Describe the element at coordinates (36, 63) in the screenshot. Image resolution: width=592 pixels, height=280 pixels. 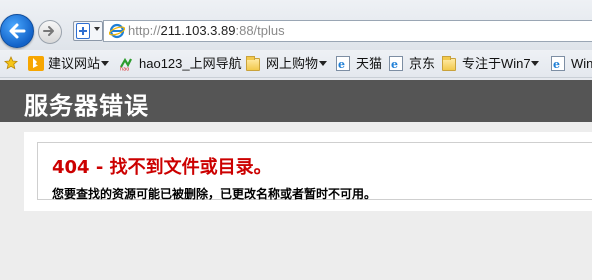
I see `bing-icon` at that location.